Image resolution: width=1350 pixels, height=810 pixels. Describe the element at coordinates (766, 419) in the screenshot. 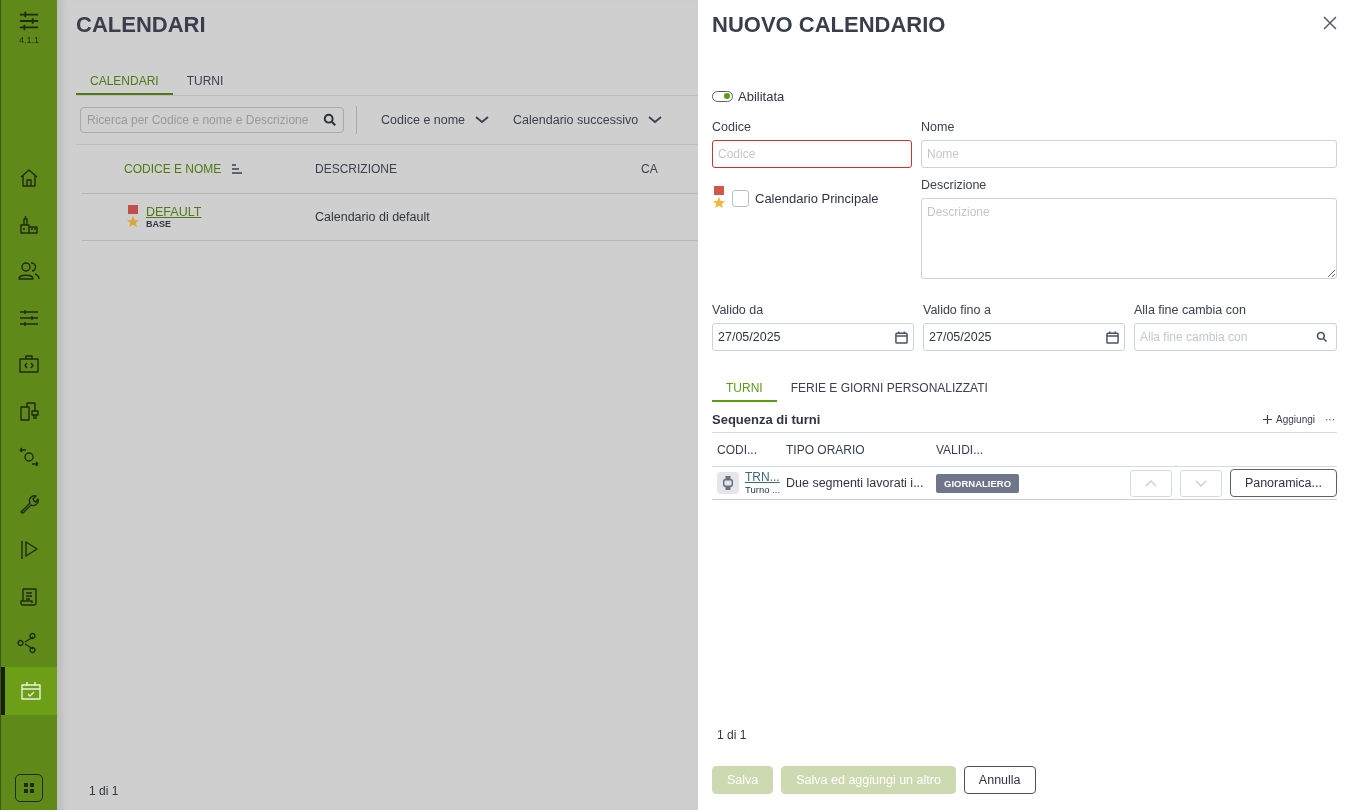

I see `section-title: Sequenza di turni` at that location.